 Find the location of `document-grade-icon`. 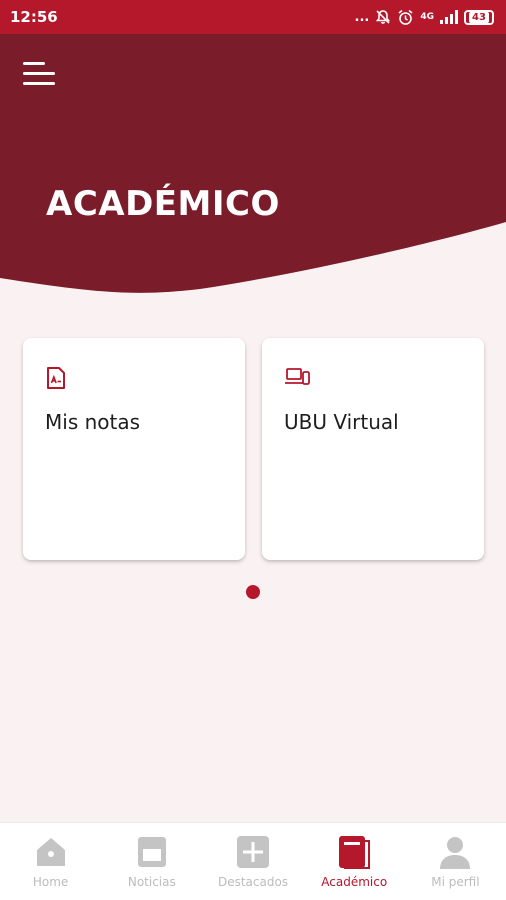

document-grade-icon is located at coordinates (56, 380).